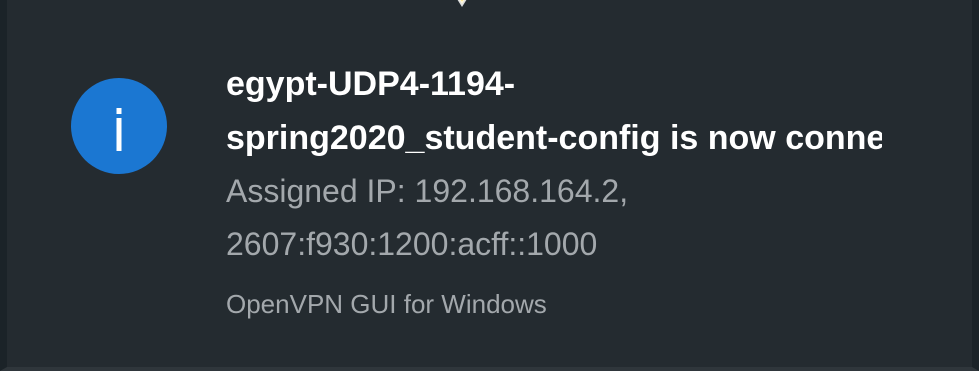 The width and height of the screenshot is (979, 371). What do you see at coordinates (462, 4) in the screenshot?
I see `openvpn-icon` at bounding box center [462, 4].